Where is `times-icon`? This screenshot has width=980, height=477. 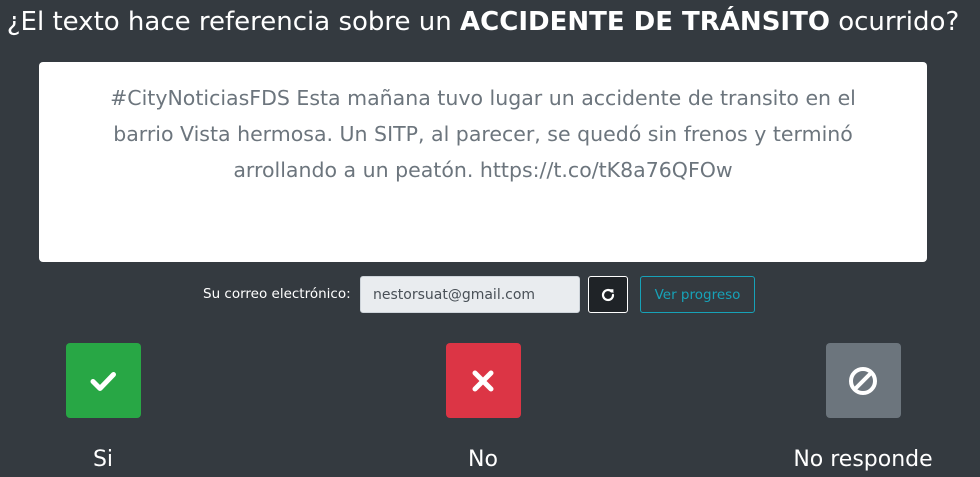
times-icon is located at coordinates (483, 380).